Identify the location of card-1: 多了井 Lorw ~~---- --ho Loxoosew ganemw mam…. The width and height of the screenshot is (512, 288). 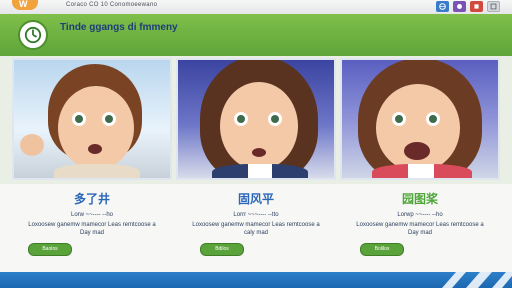
(92, 220).